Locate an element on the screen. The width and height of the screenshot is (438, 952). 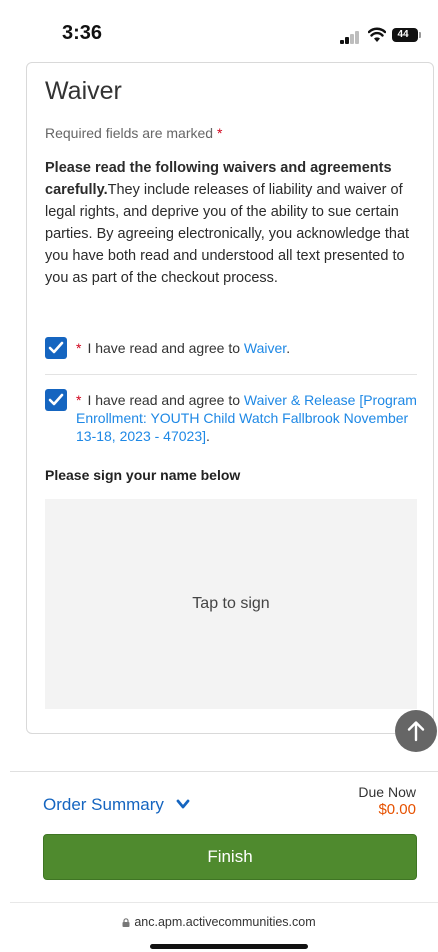
browser-url-bar: anc.apm.activecommunities.com is located at coordinates (219, 922).